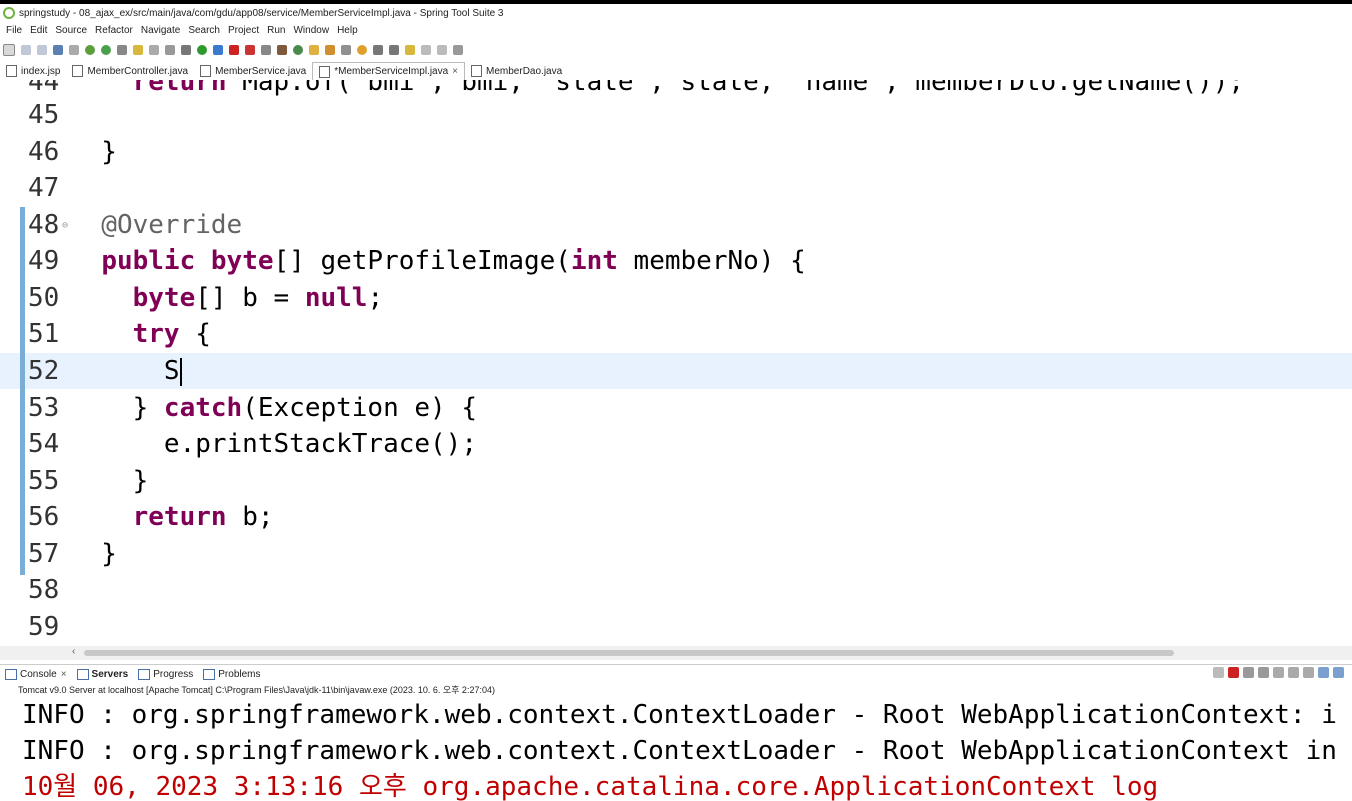 This screenshot has height=801, width=1352. Describe the element at coordinates (1308, 672) in the screenshot. I see `word-wrap-icon` at that location.